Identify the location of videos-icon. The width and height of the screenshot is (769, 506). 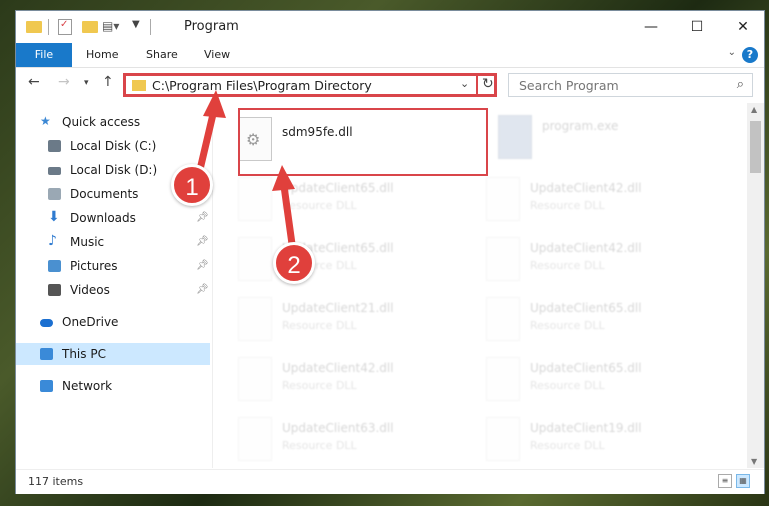
(54, 290).